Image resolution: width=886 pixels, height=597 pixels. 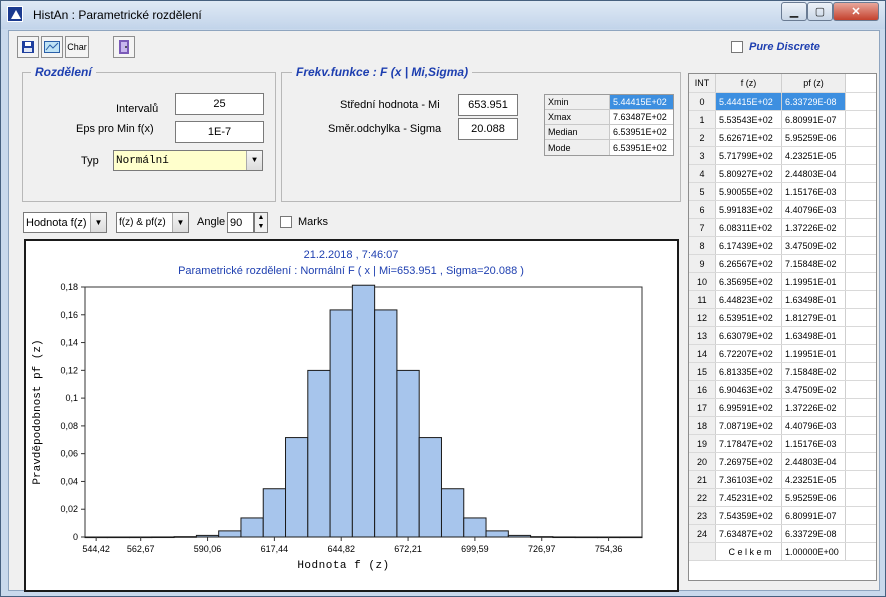 What do you see at coordinates (749, 155) in the screenshot?
I see `table-cell: 5.71799E+02` at bounding box center [749, 155].